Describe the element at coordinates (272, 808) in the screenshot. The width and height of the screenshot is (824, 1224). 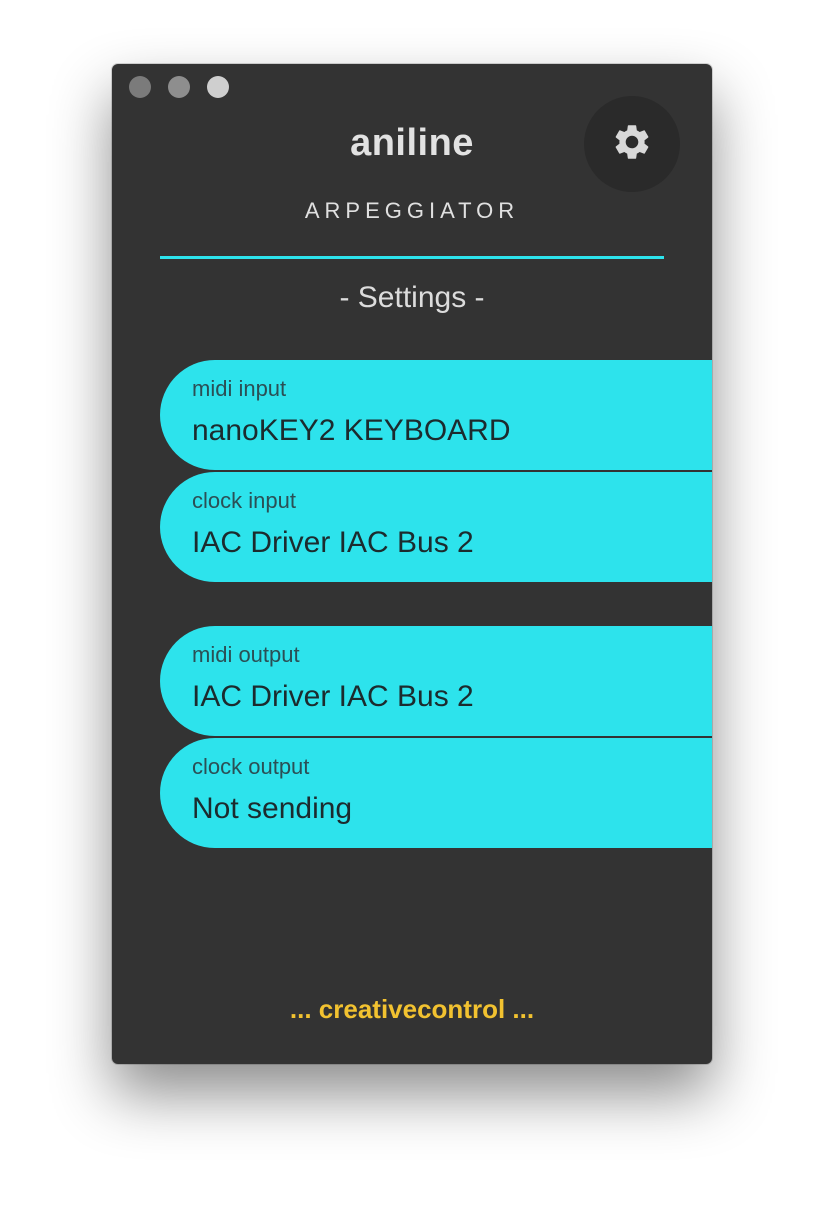
I see `field-value: Not sending` at that location.